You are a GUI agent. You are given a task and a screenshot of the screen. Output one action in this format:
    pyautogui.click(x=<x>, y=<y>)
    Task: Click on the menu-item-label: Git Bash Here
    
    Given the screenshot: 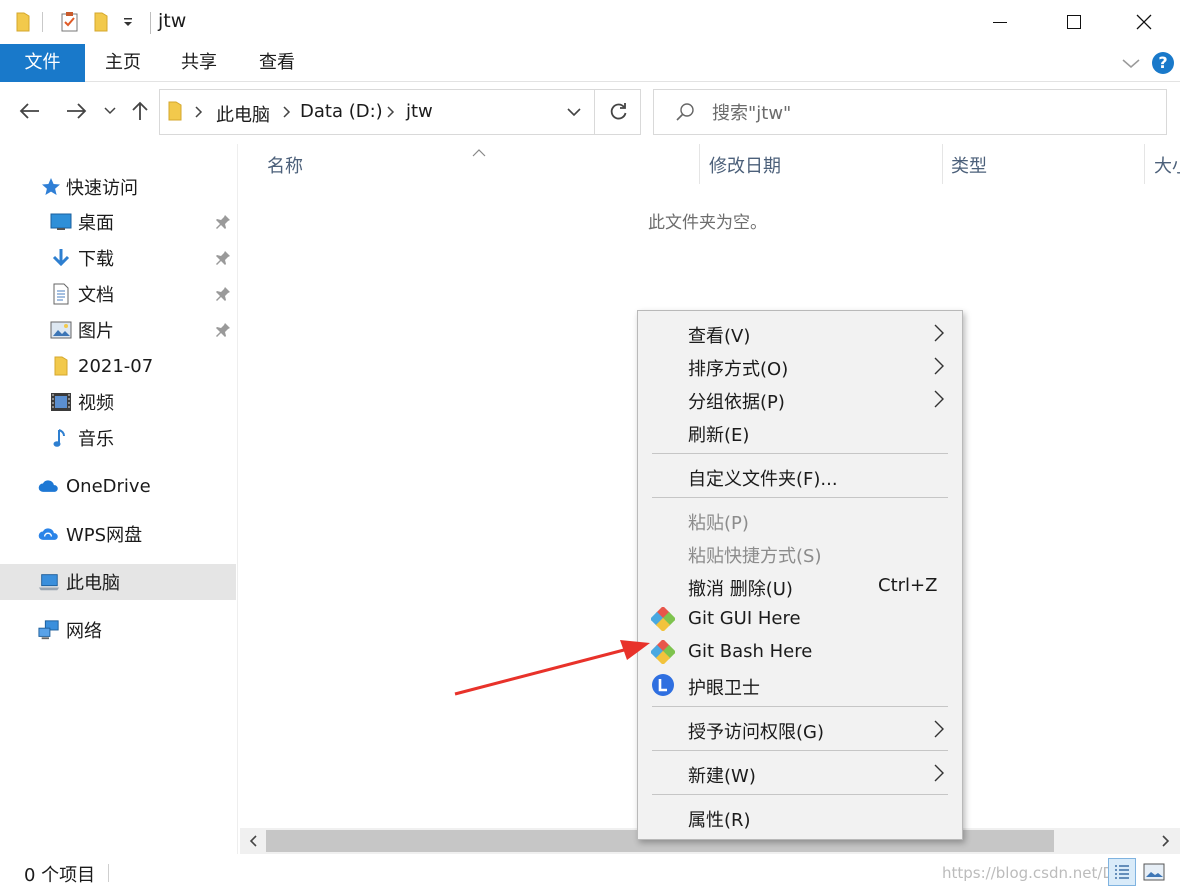 What is the action you would take?
    pyautogui.click(x=750, y=651)
    